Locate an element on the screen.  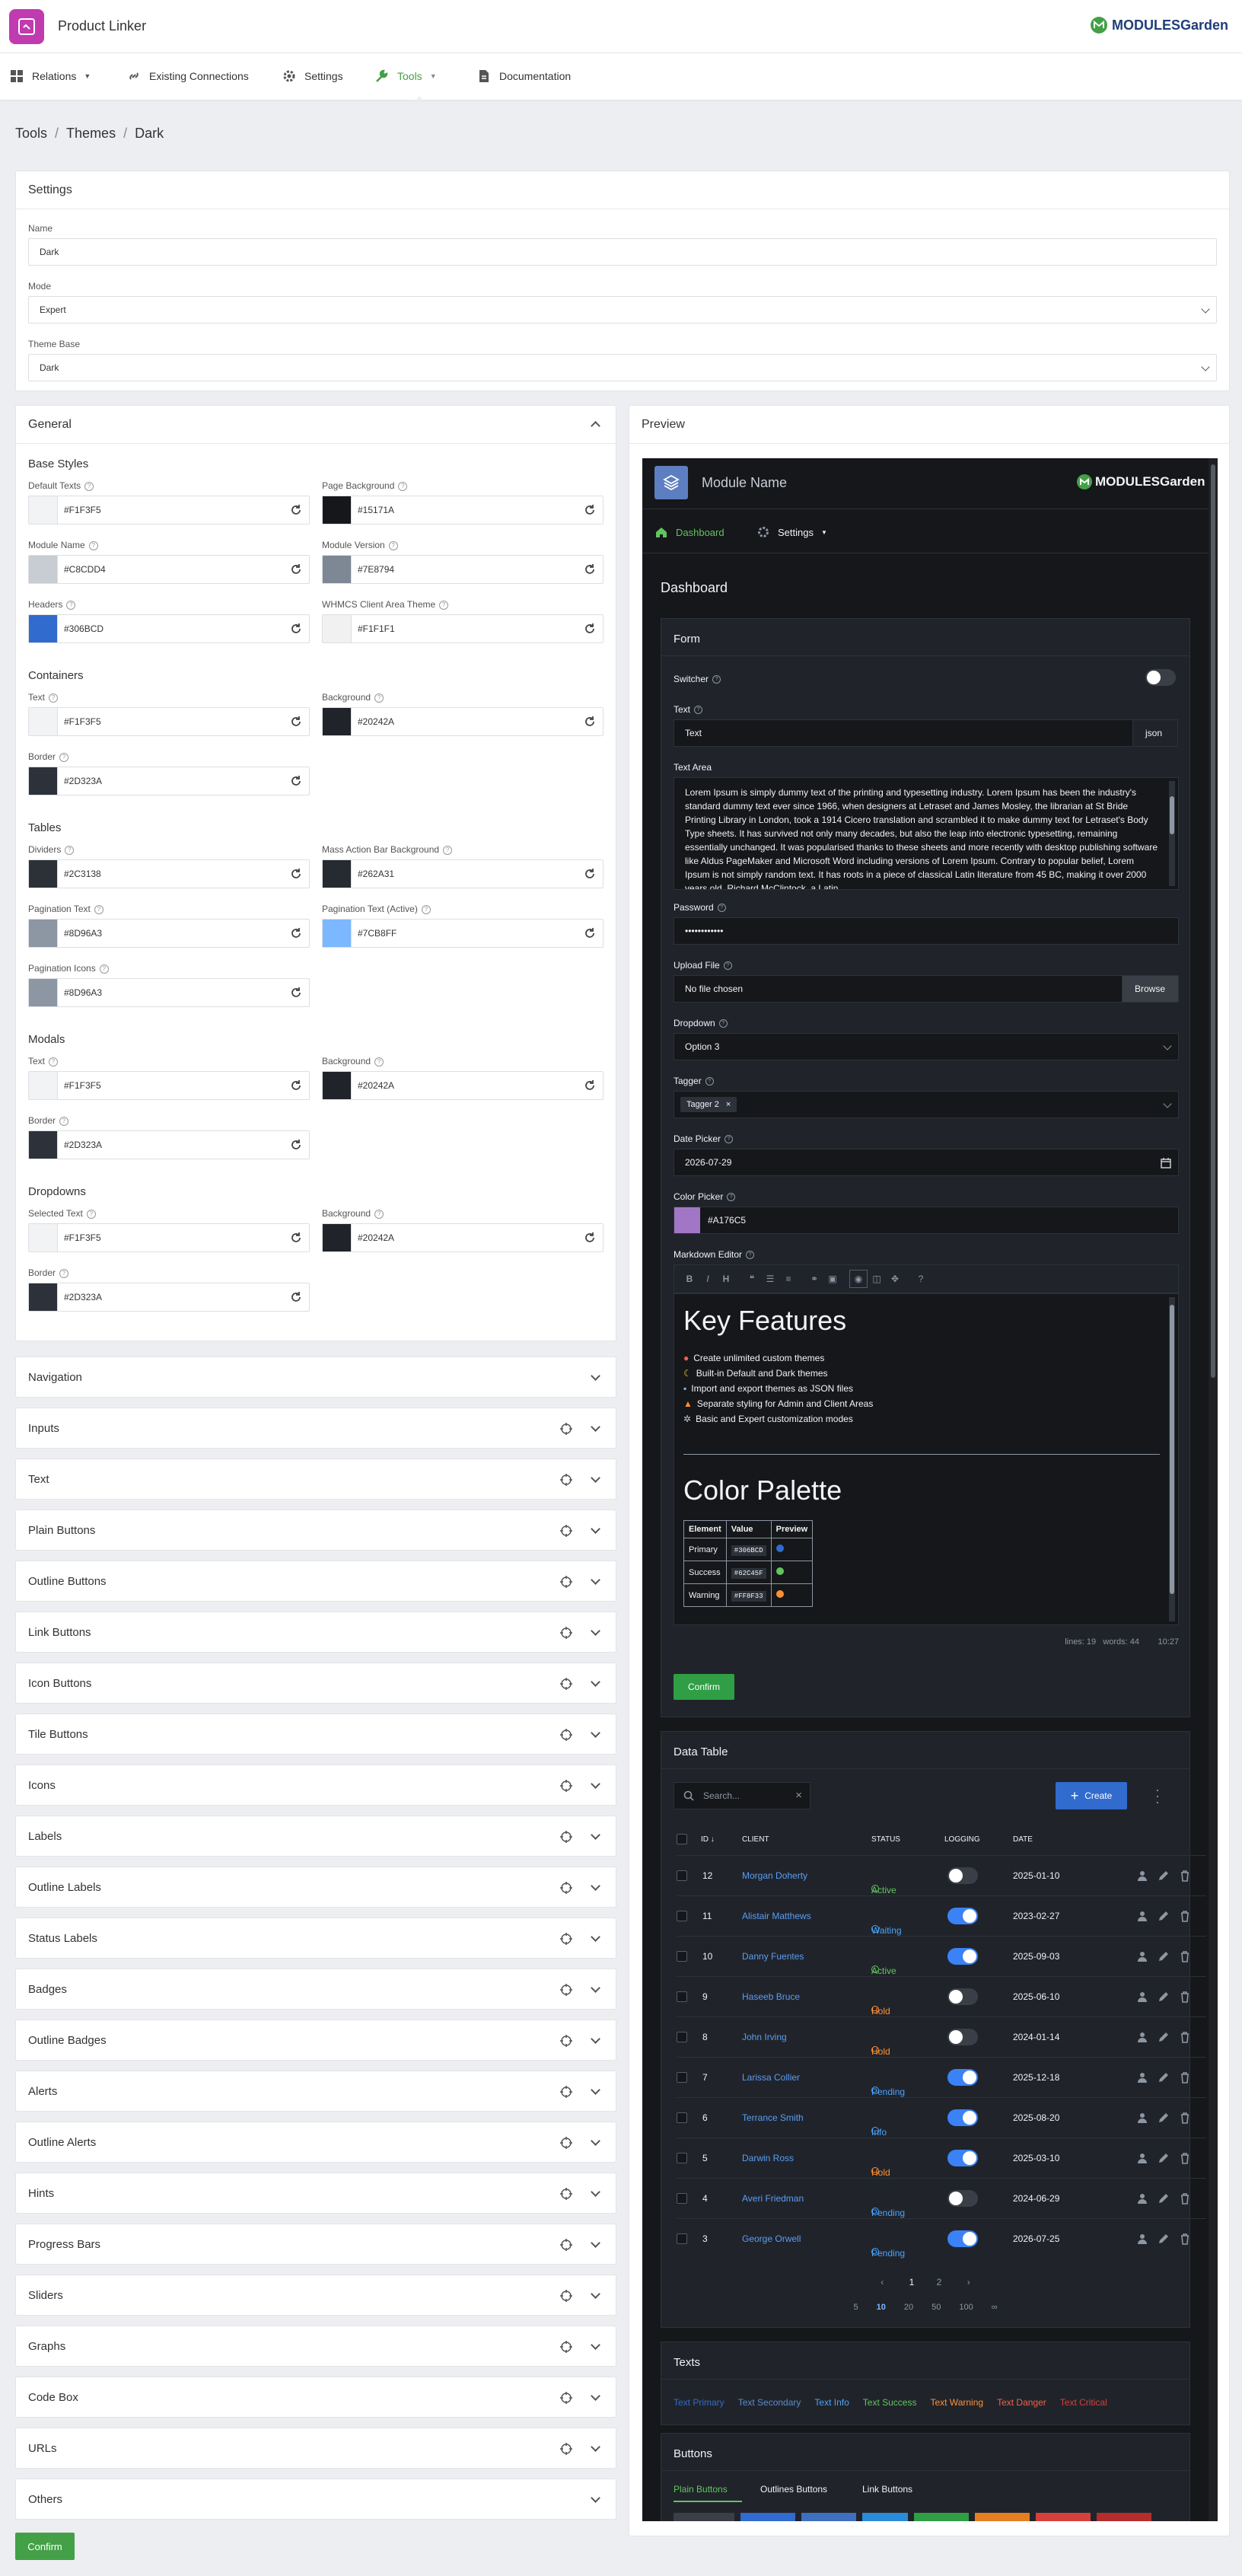
upload-file-input: No file chosen is located at coordinates (898, 989).